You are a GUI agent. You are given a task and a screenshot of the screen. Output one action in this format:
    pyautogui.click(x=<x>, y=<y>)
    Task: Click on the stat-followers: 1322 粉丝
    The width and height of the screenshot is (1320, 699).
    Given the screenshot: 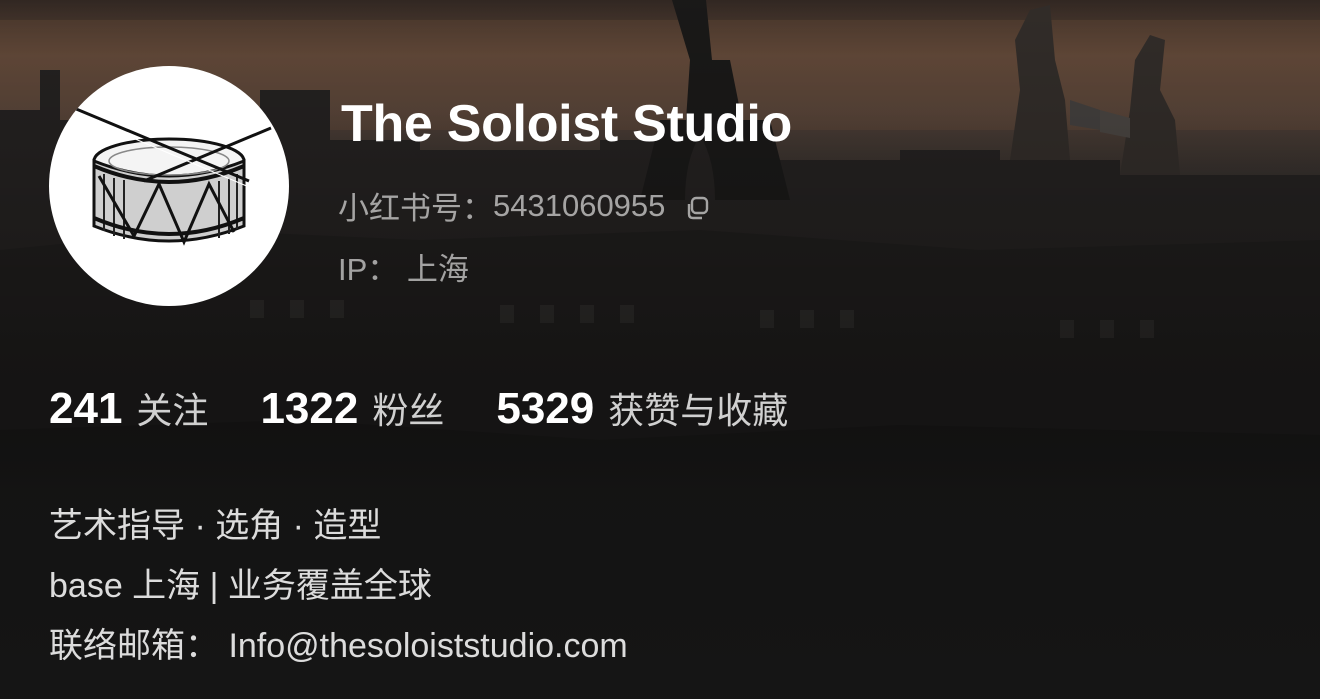 What is the action you would take?
    pyautogui.click(x=352, y=408)
    